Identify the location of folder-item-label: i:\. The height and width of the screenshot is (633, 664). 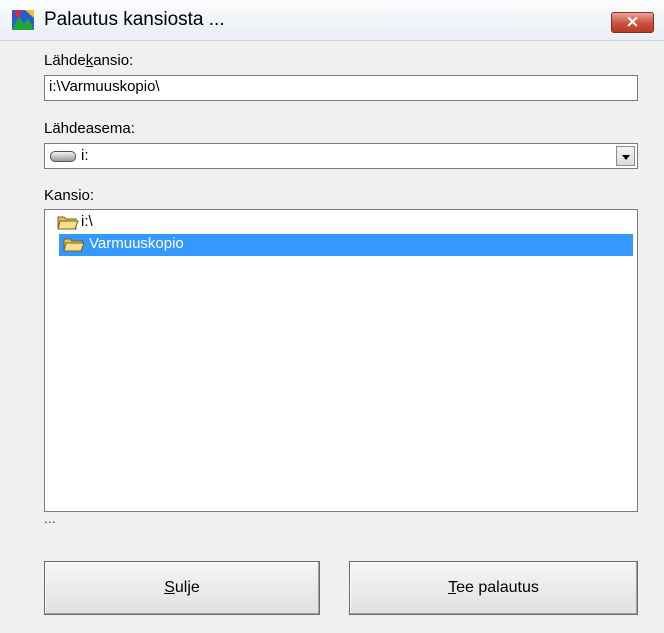
(87, 221).